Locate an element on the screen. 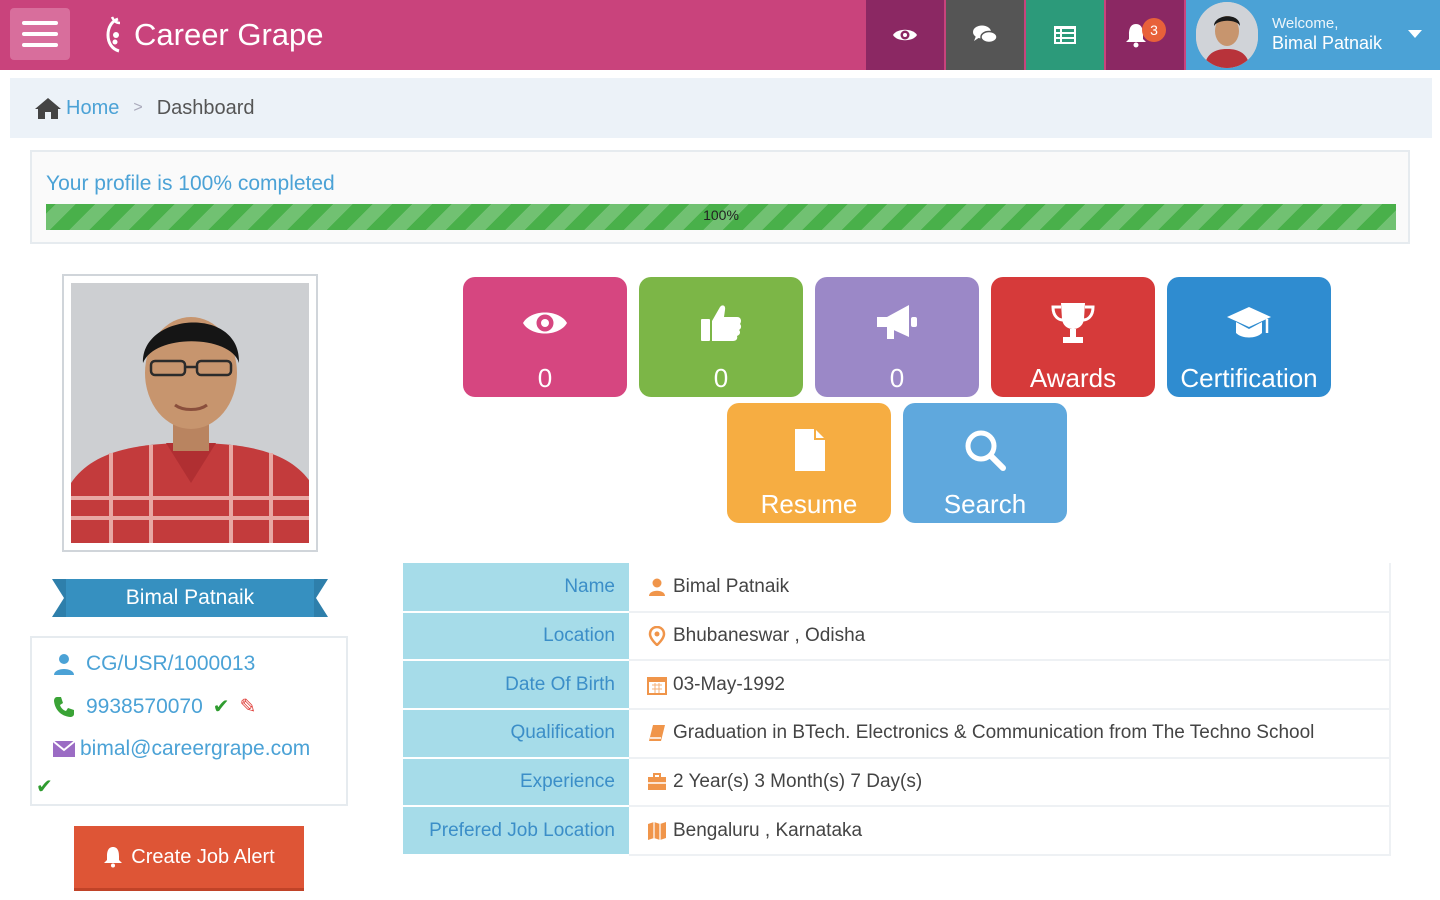 The height and width of the screenshot is (900, 1440). location-value: Bhubaneswar , Odisha is located at coordinates (769, 636).